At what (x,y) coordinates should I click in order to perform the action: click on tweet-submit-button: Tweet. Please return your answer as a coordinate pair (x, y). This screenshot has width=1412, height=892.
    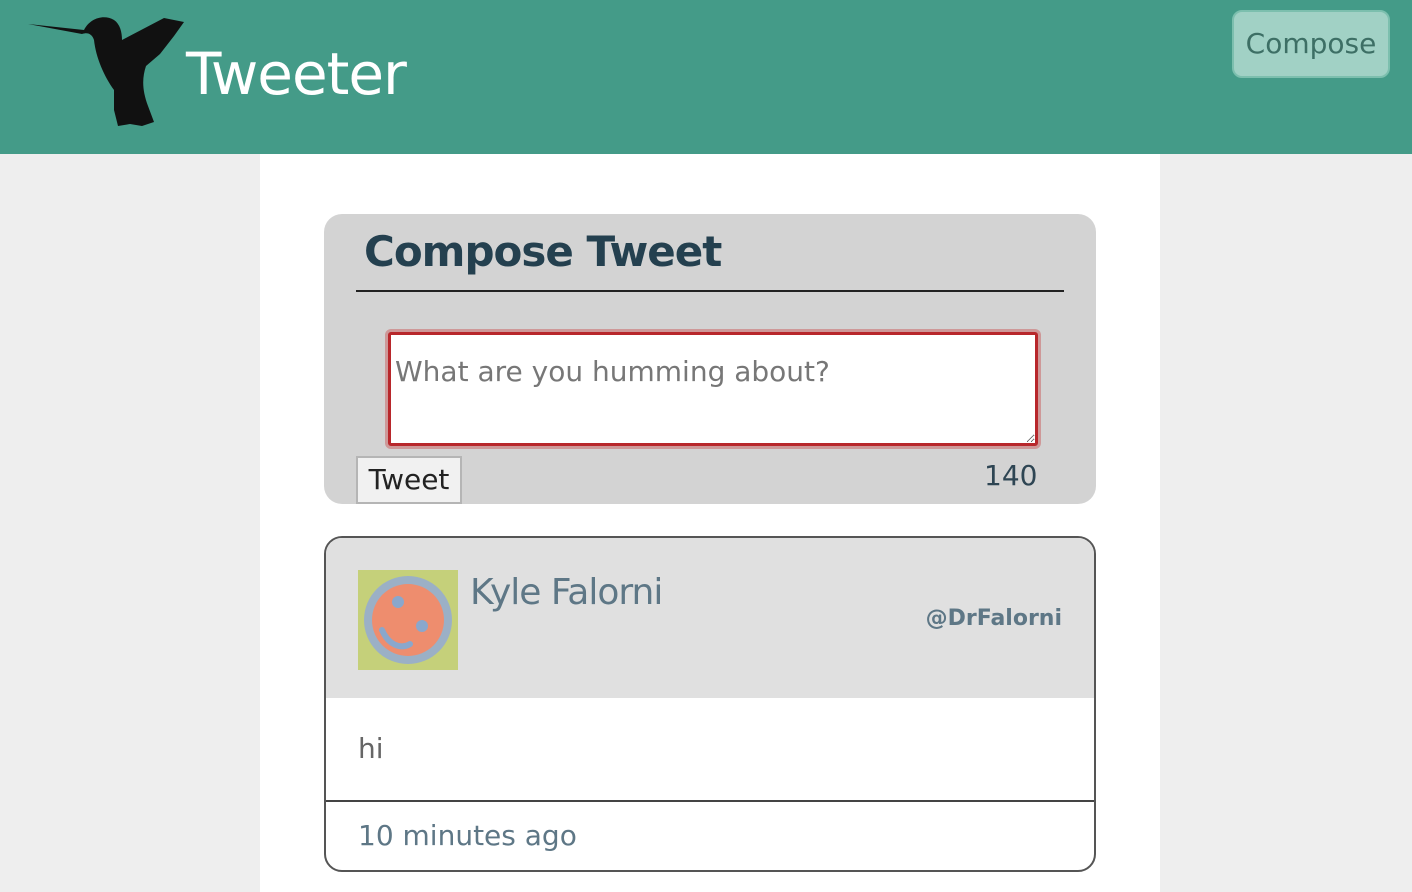
    Looking at the image, I should click on (409, 480).